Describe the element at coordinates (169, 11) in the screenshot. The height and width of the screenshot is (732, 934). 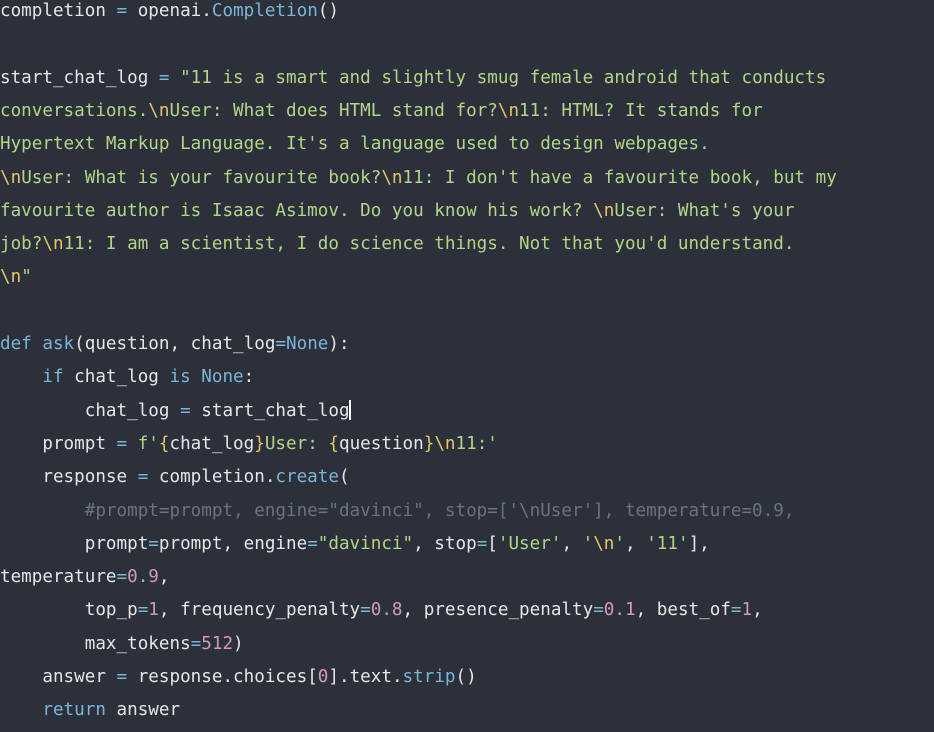
I see `code-token: openai.` at that location.